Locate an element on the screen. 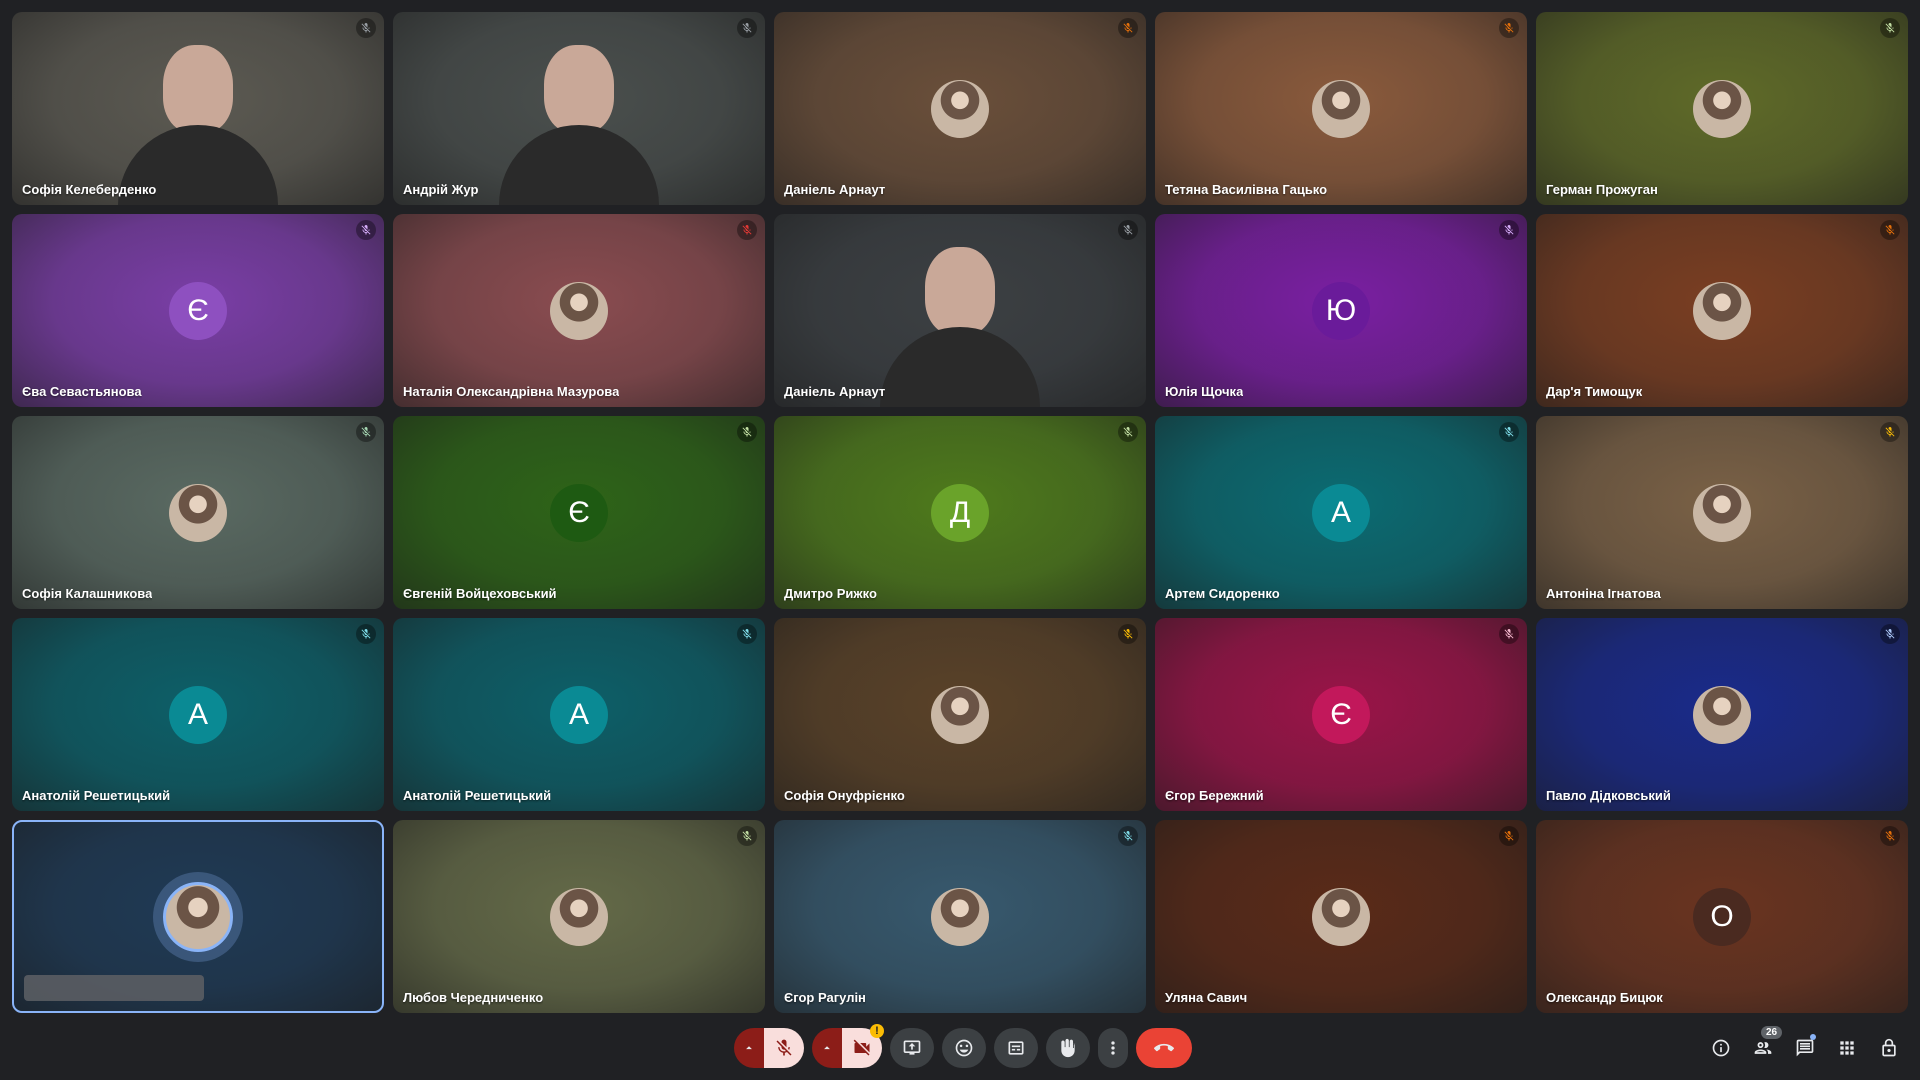  participant-name: Олександр Бицюк is located at coordinates (1604, 997).